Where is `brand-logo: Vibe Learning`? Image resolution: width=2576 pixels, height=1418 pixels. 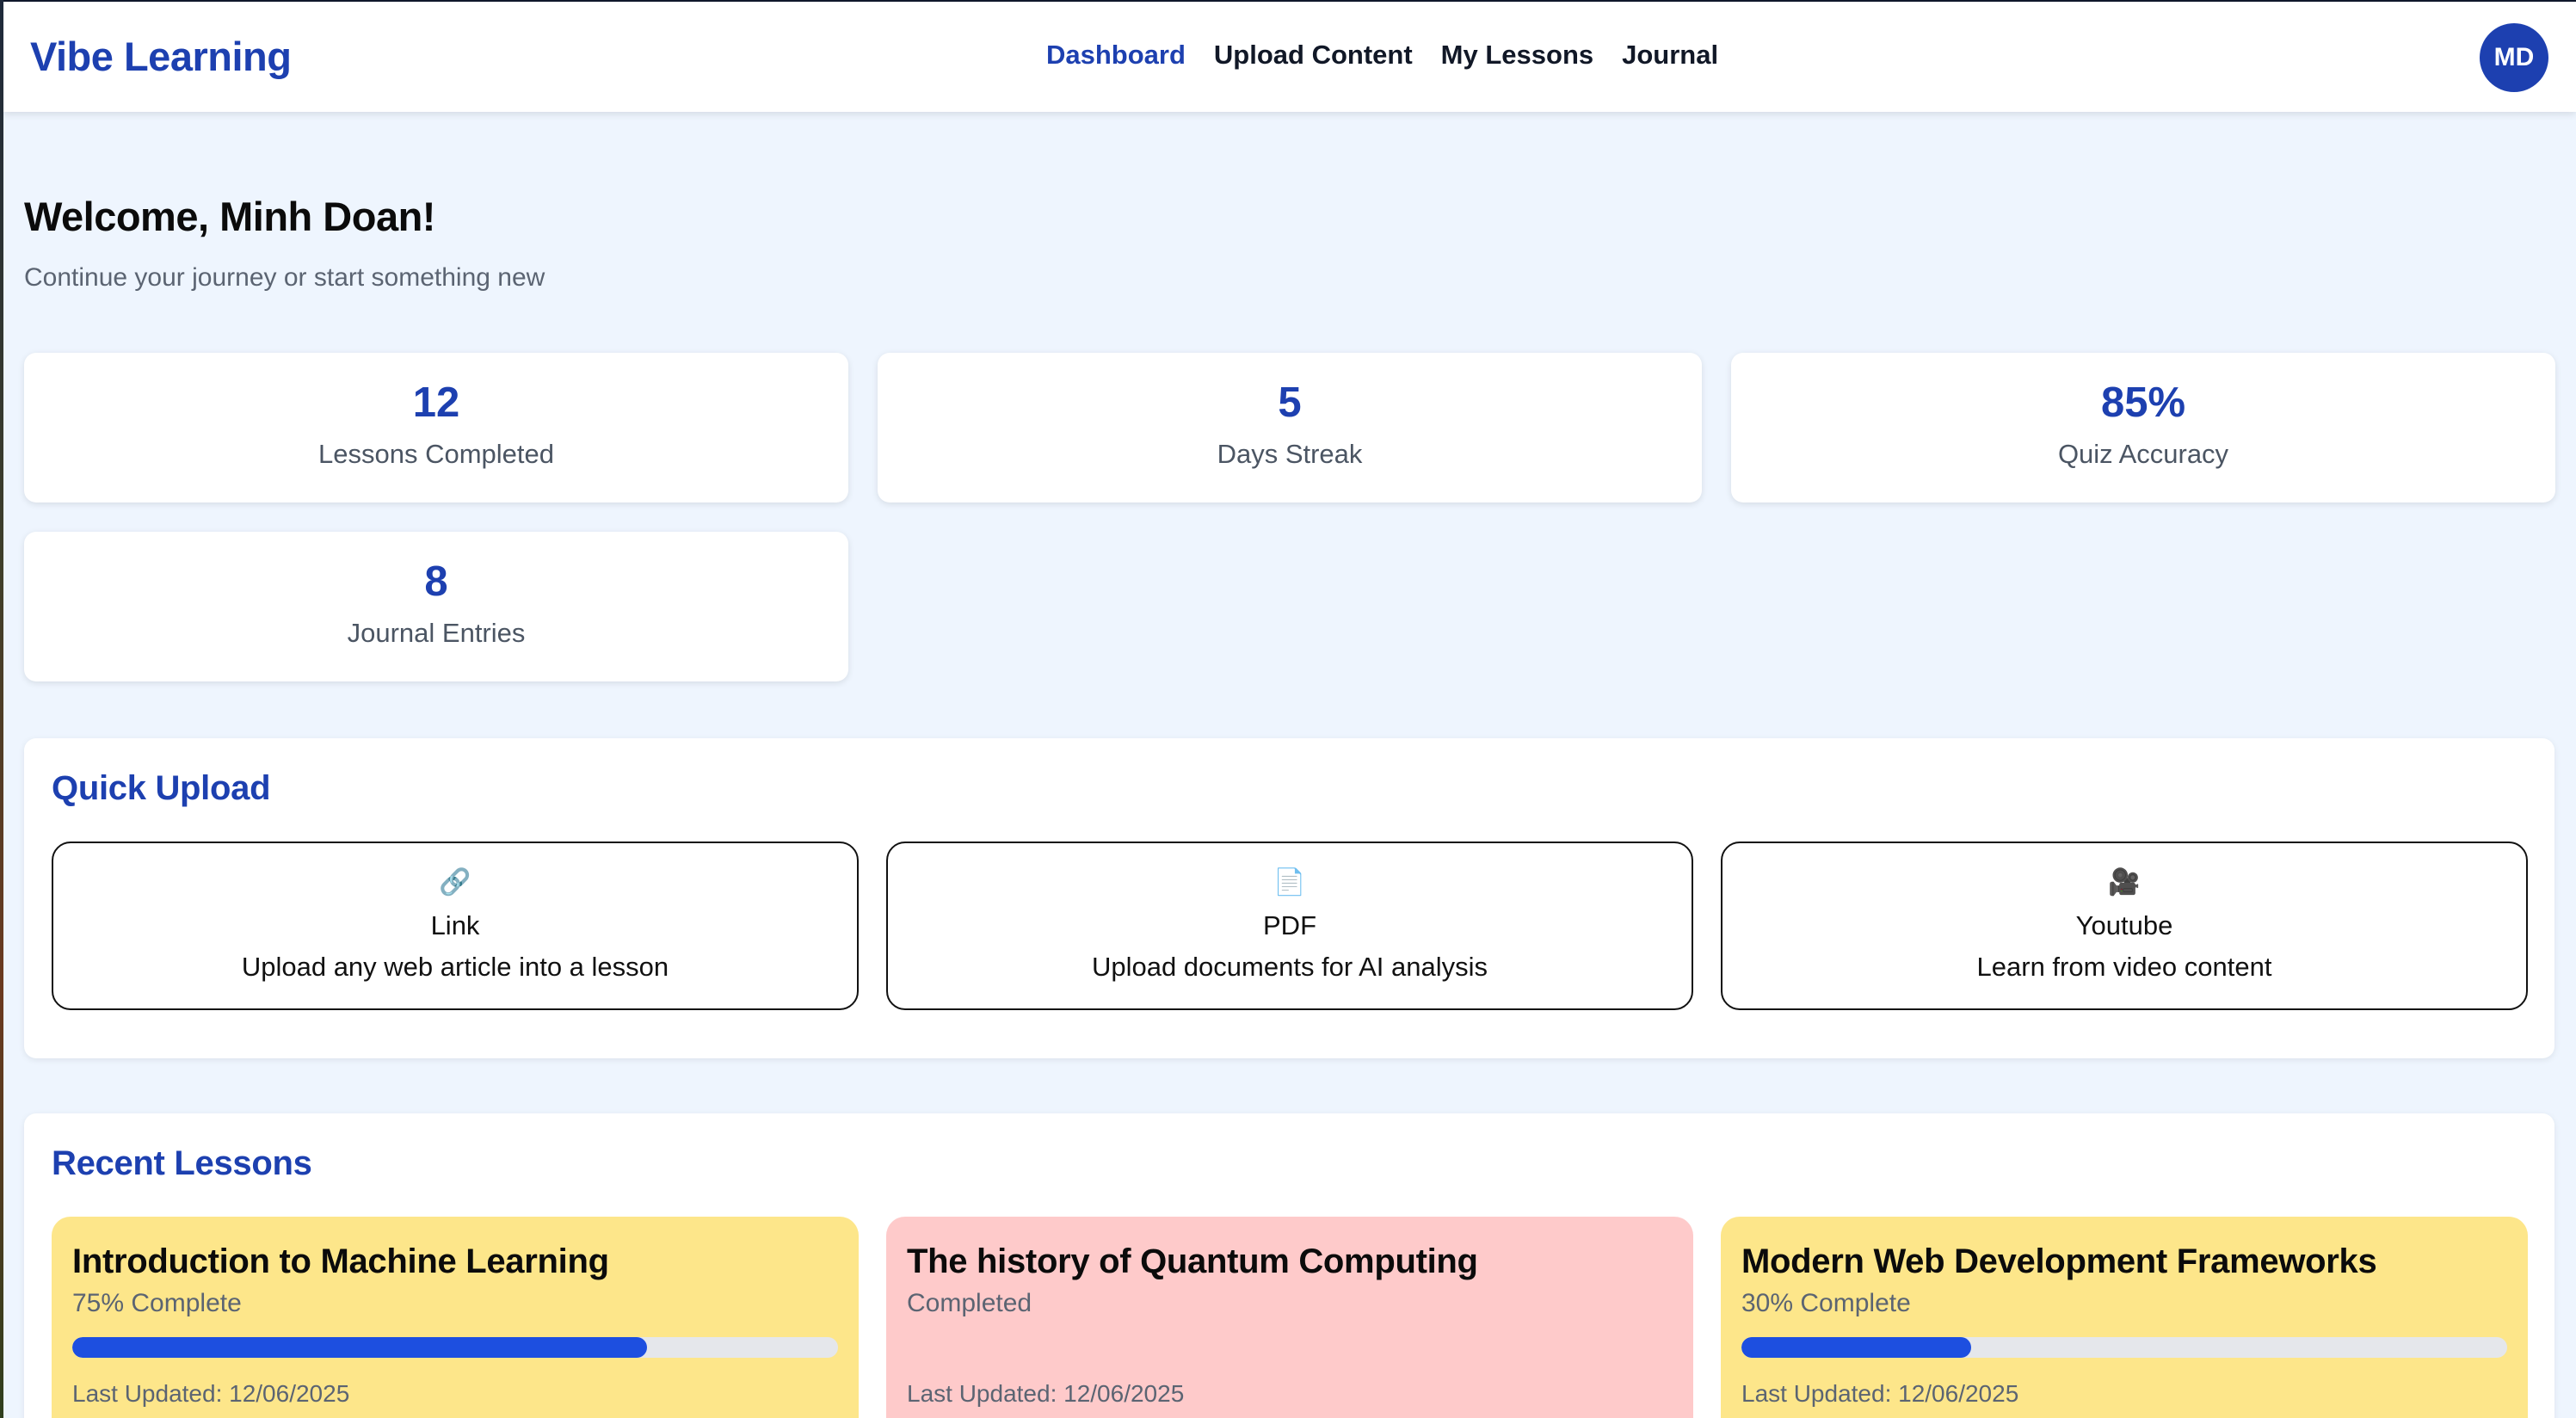
brand-logo: Vibe Learning is located at coordinates (161, 56).